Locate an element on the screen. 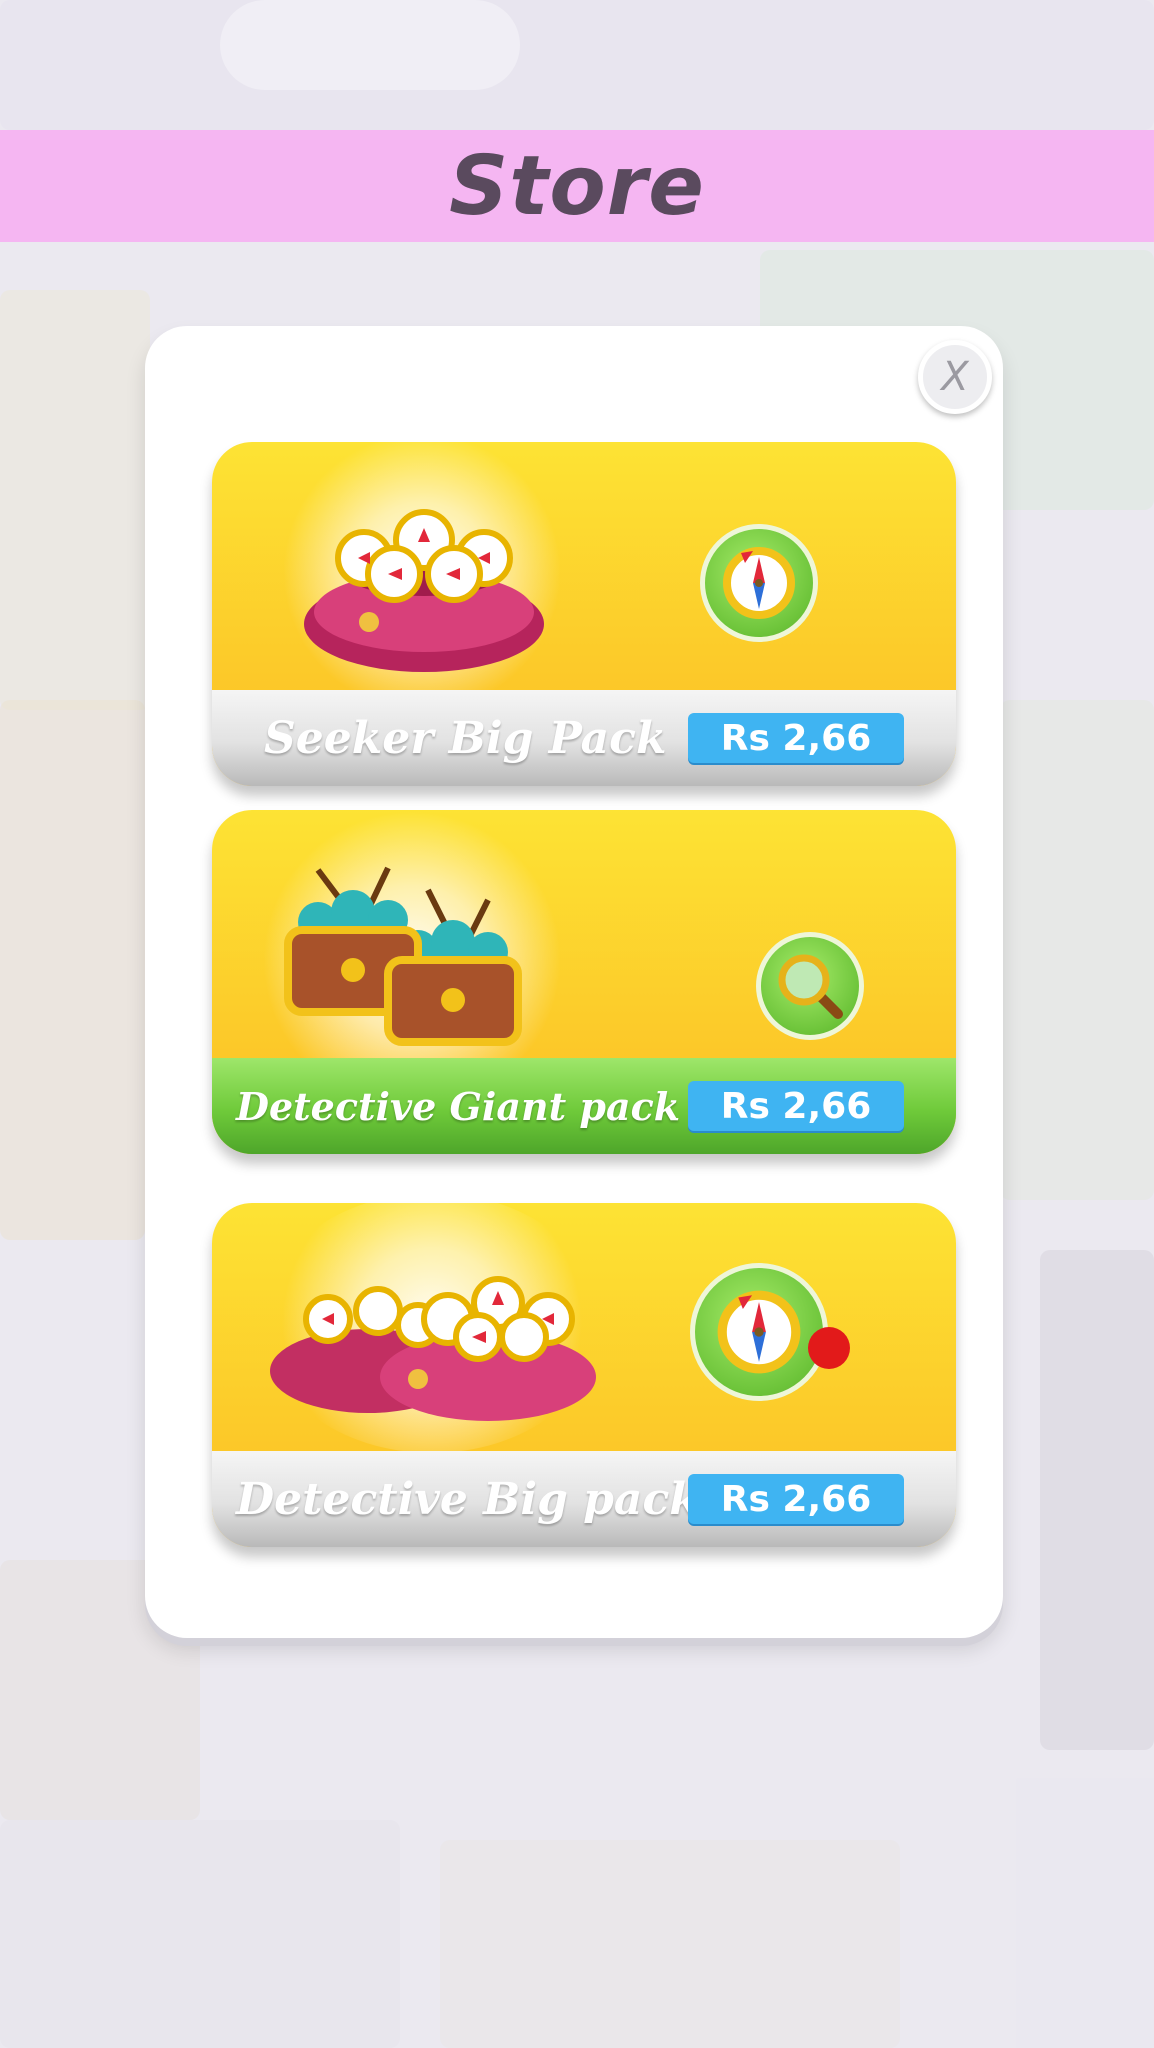 This screenshot has height=2048, width=1154. magnifier-icon is located at coordinates (810, 986).